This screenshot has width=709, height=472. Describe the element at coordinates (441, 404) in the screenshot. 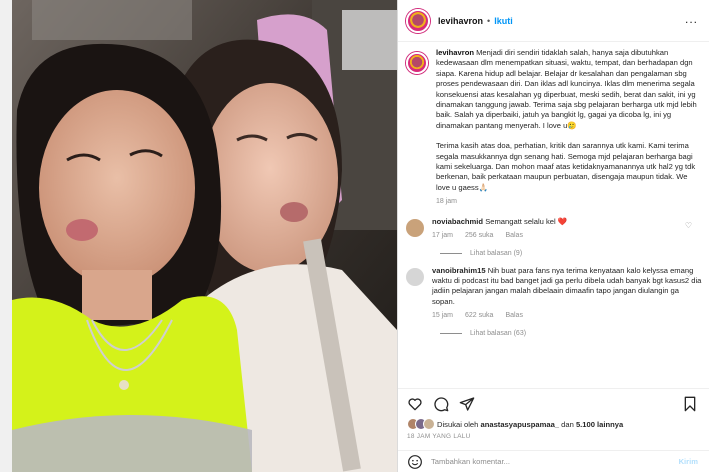

I see `comment-icon` at that location.